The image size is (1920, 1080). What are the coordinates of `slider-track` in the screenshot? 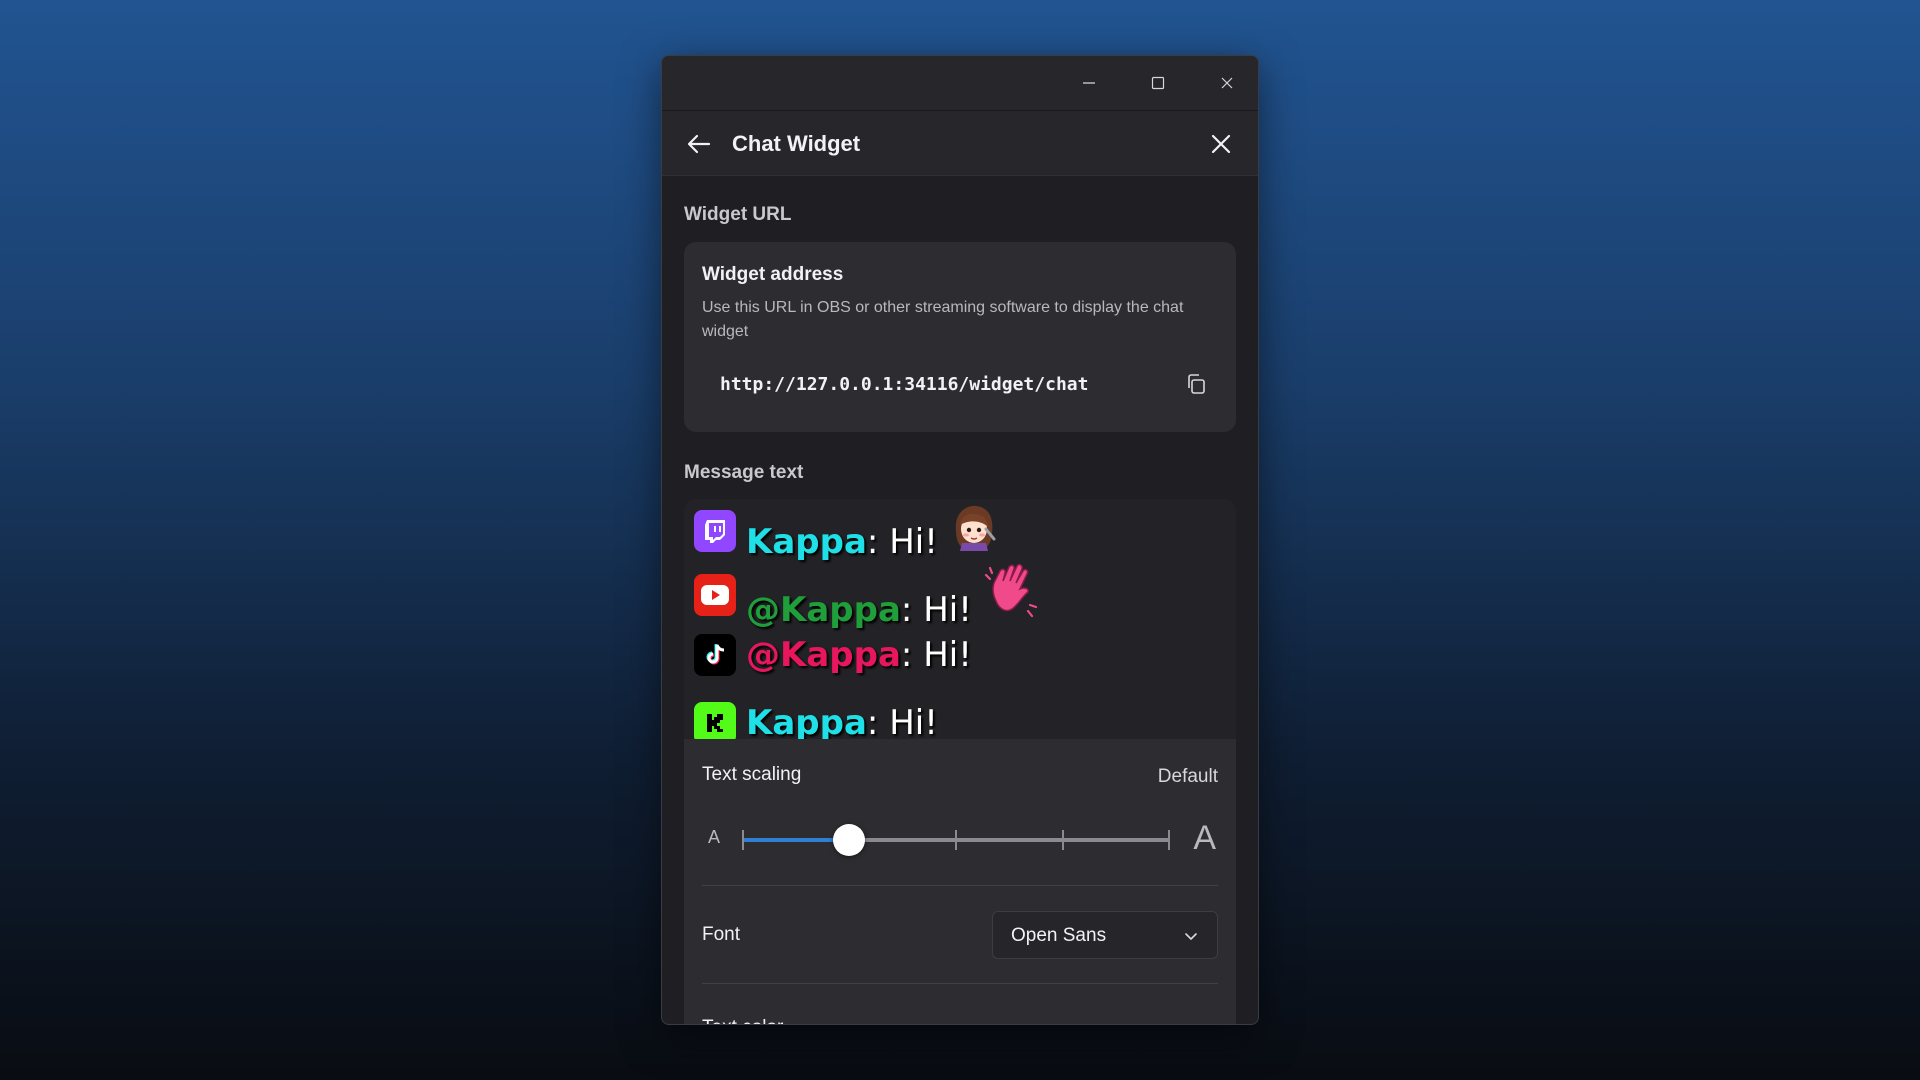 It's located at (956, 840).